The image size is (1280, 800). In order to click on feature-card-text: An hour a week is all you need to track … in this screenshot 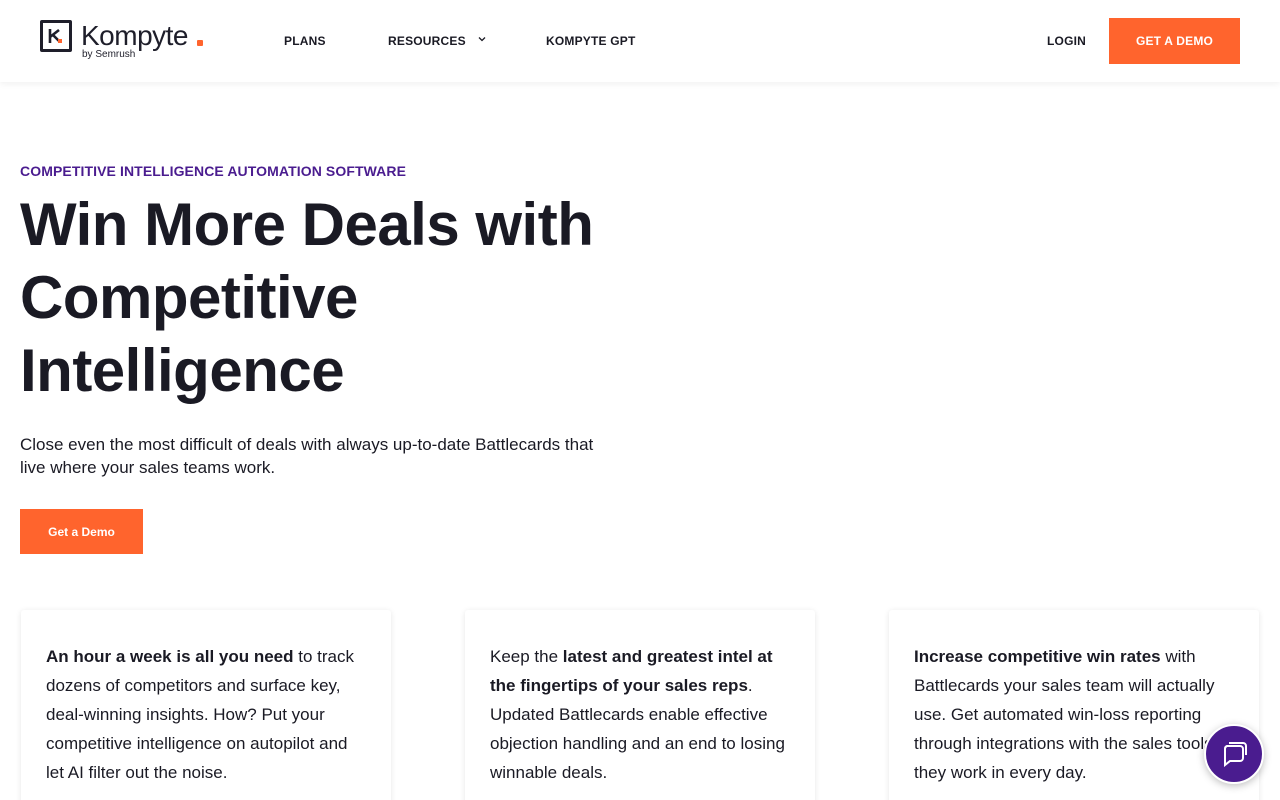, I will do `click(206, 714)`.